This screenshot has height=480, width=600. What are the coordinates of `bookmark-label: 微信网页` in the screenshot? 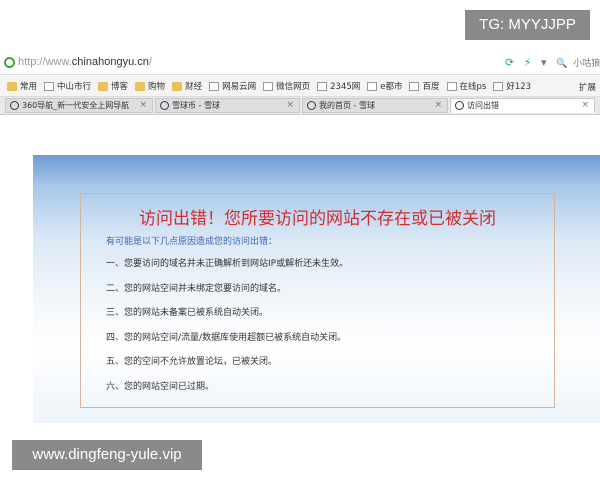 It's located at (293, 87).